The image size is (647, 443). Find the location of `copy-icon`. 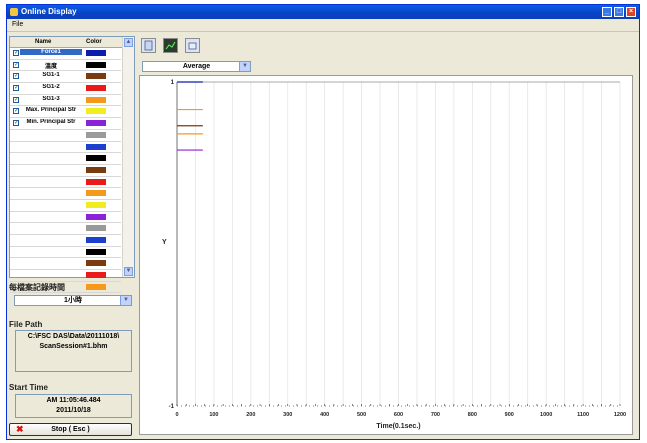

copy-icon is located at coordinates (148, 45).